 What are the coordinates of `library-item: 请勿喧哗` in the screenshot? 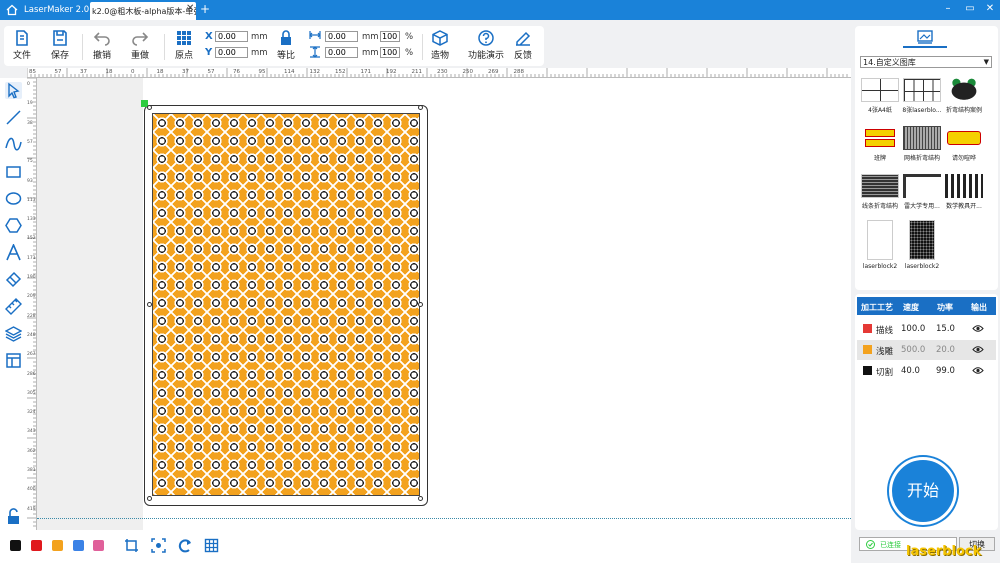 It's located at (964, 144).